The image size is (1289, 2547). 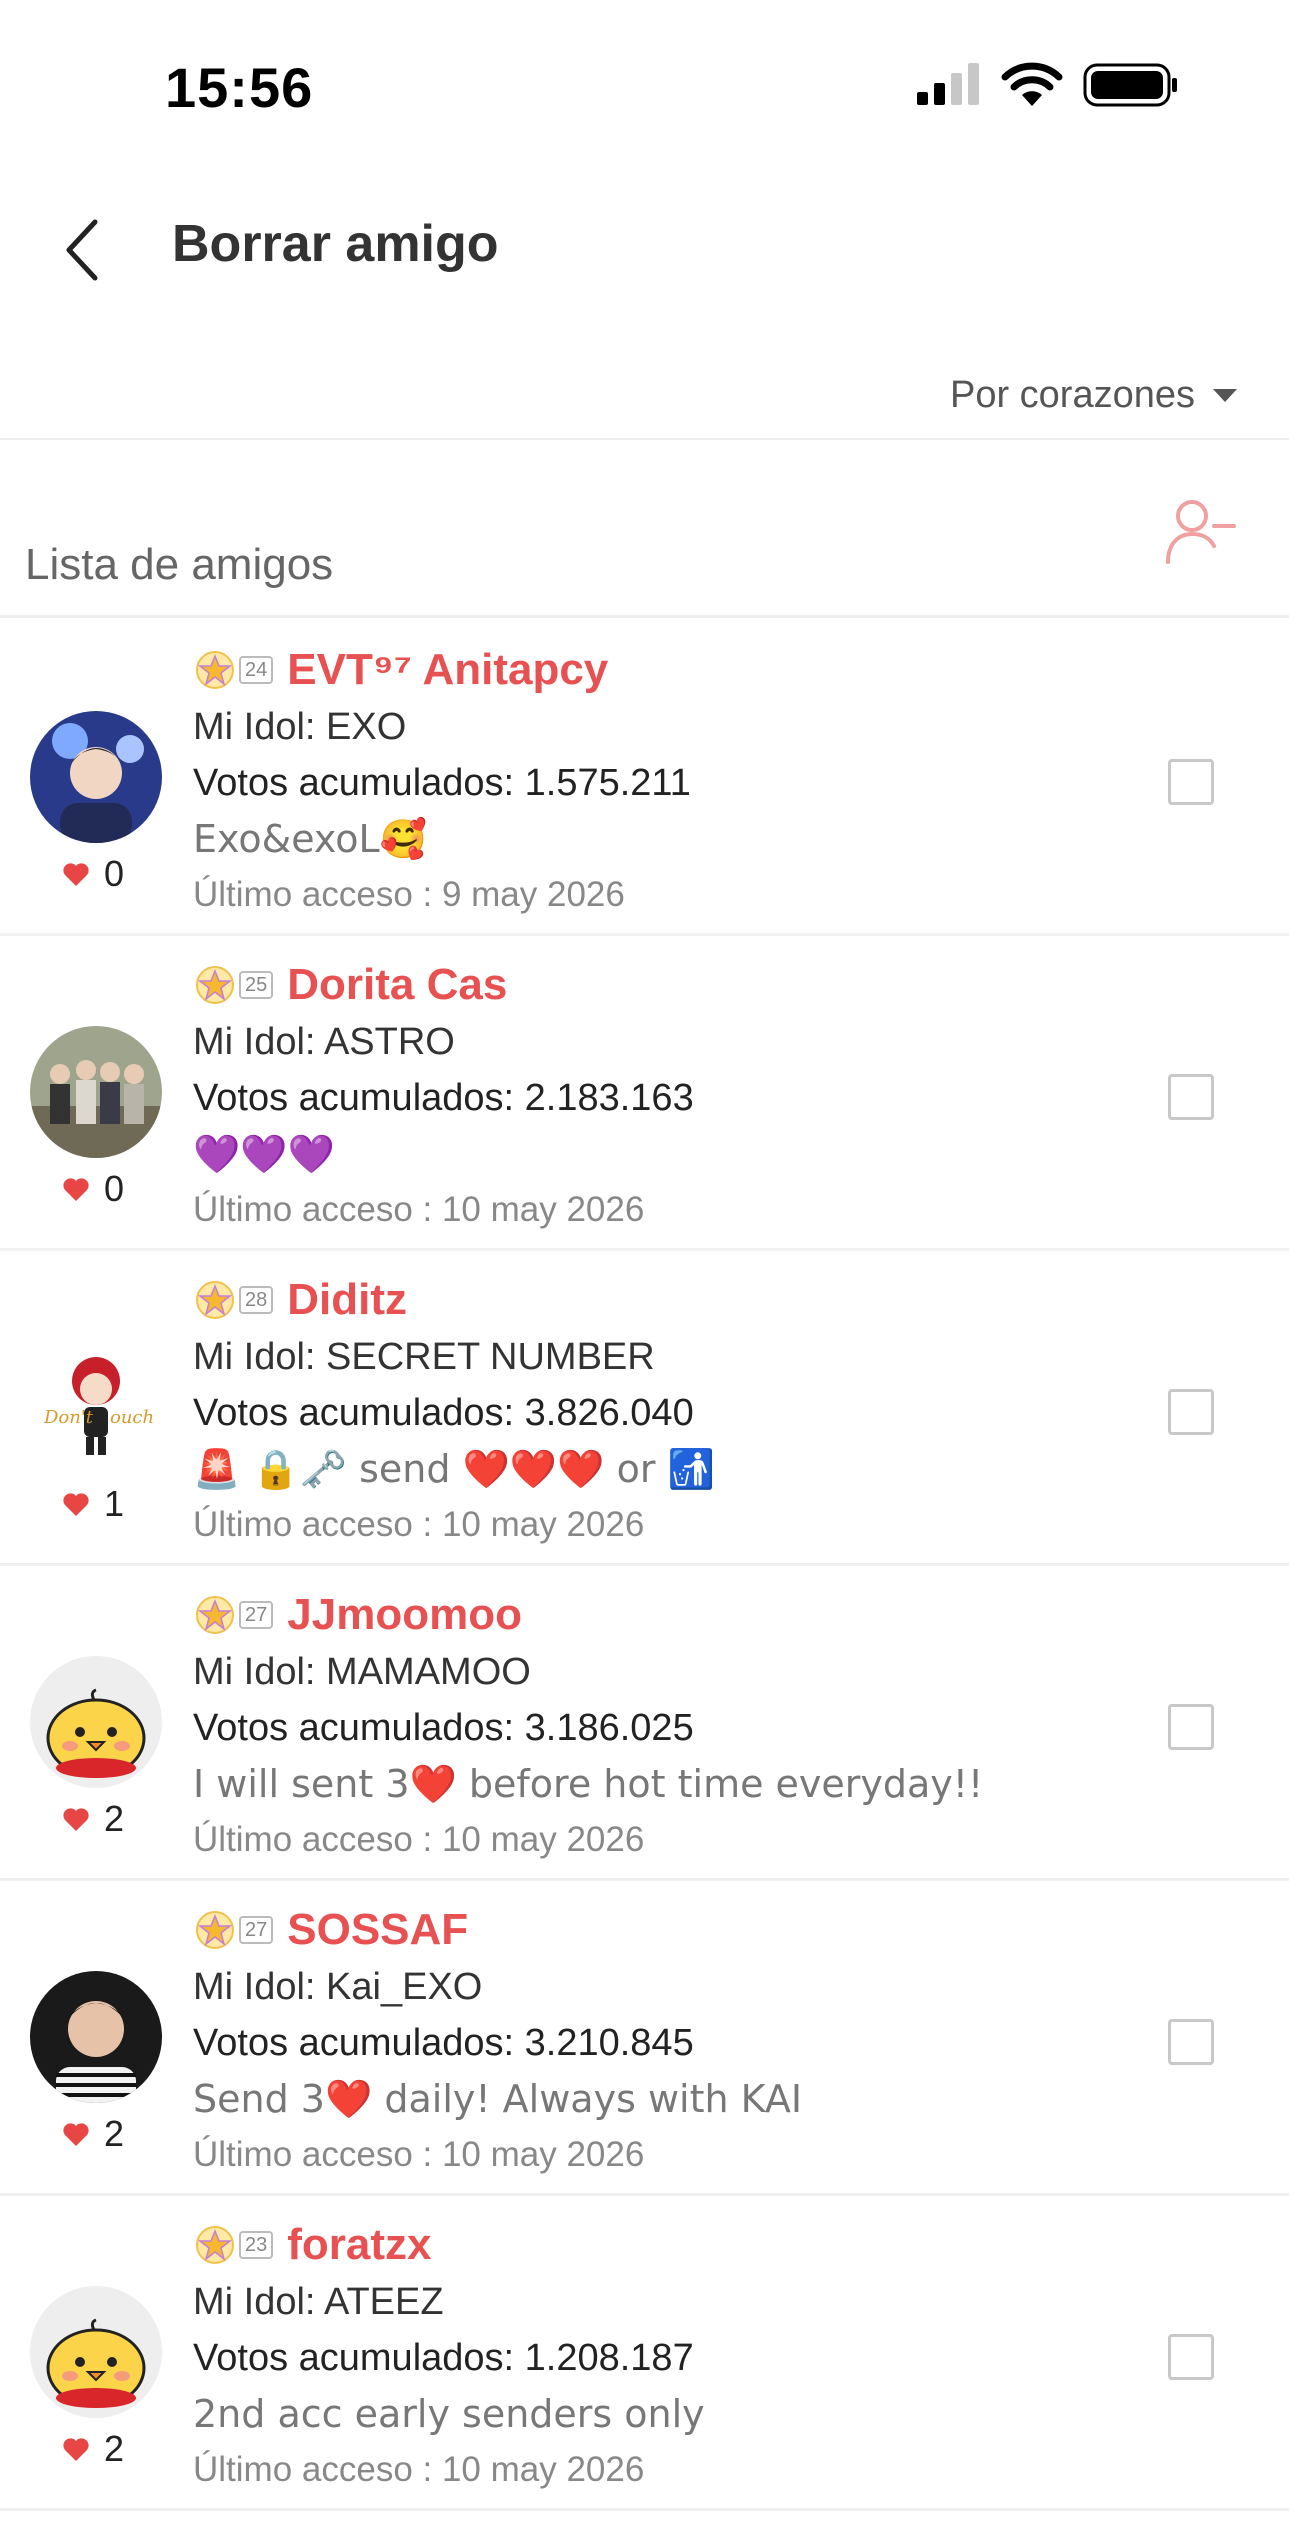 What do you see at coordinates (1130, 85) in the screenshot?
I see `battery-icon` at bounding box center [1130, 85].